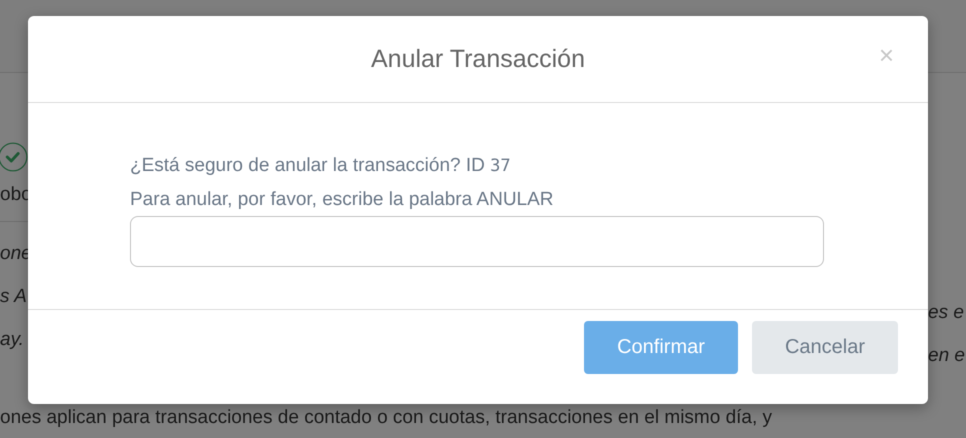 Image resolution: width=966 pixels, height=438 pixels. What do you see at coordinates (946, 313) in the screenshot?
I see `body-text: es e` at bounding box center [946, 313].